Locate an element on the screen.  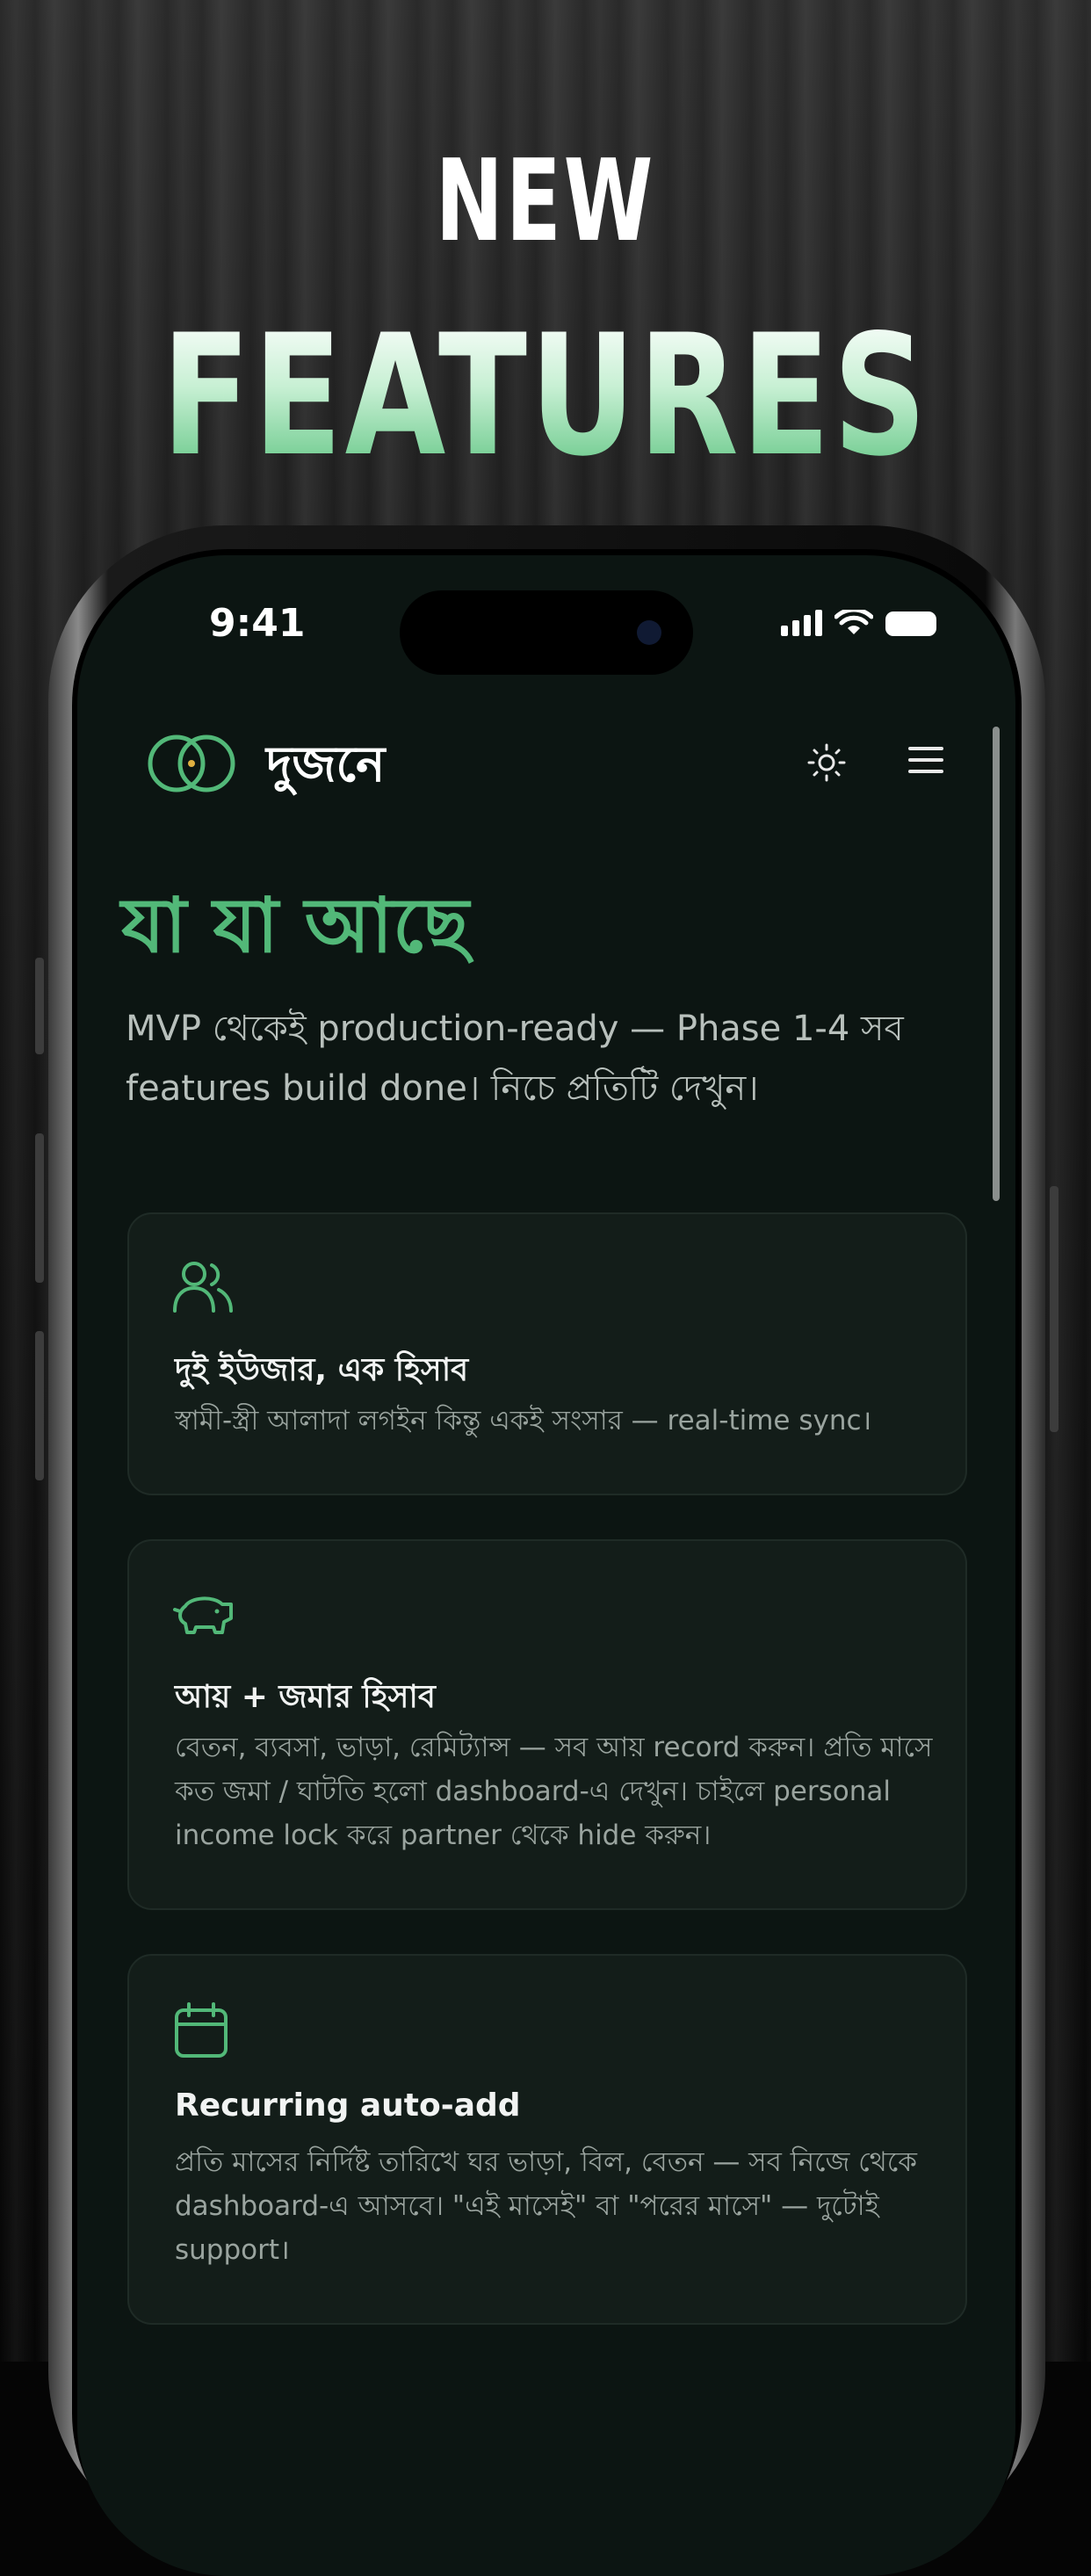
users-icon is located at coordinates (203, 1287).